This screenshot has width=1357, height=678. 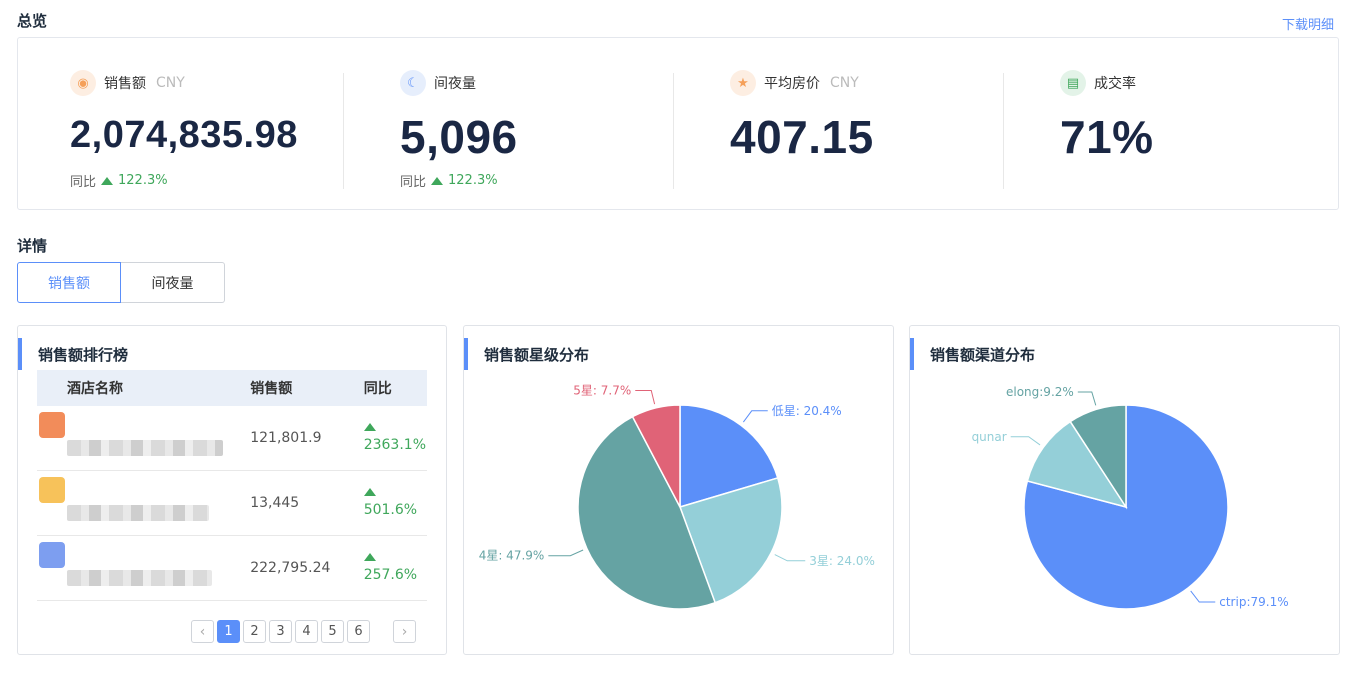 I want to click on kpi-sales-yoy-value: 122.3%, so click(x=143, y=180).